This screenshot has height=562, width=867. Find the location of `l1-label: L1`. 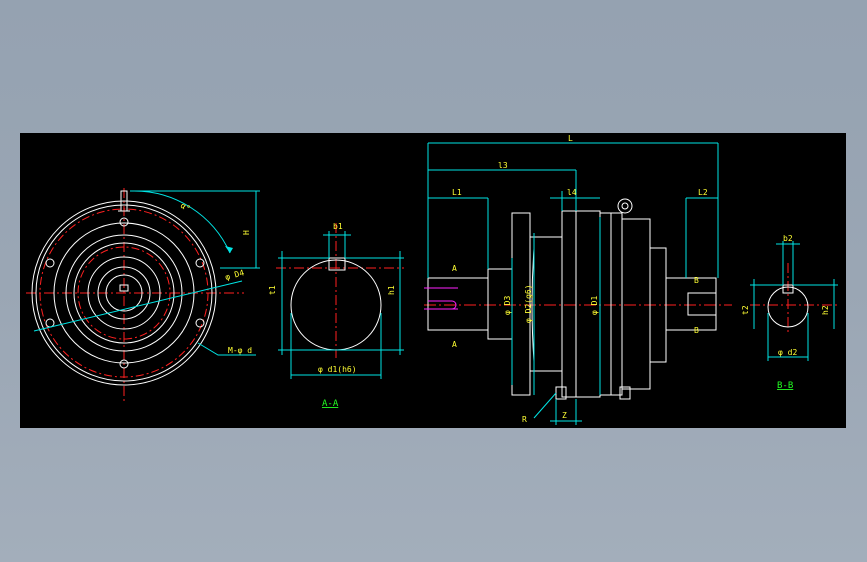

l1-label: L1 is located at coordinates (457, 192).